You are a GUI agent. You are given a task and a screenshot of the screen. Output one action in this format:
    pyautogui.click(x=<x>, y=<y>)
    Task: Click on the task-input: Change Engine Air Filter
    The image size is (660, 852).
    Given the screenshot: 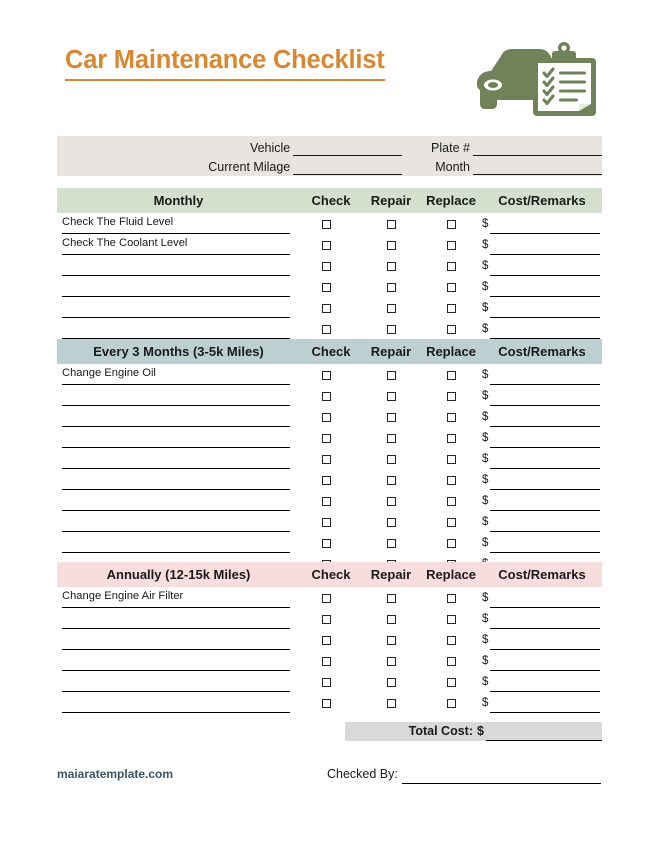 What is the action you would take?
    pyautogui.click(x=176, y=598)
    